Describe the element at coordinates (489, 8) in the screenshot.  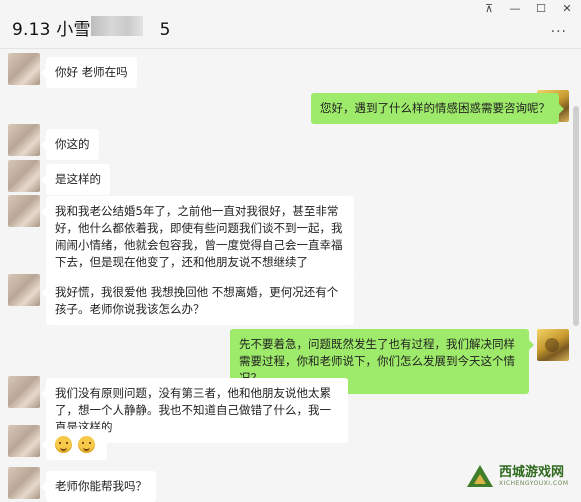
I see `pin-icon: ⊼` at that location.